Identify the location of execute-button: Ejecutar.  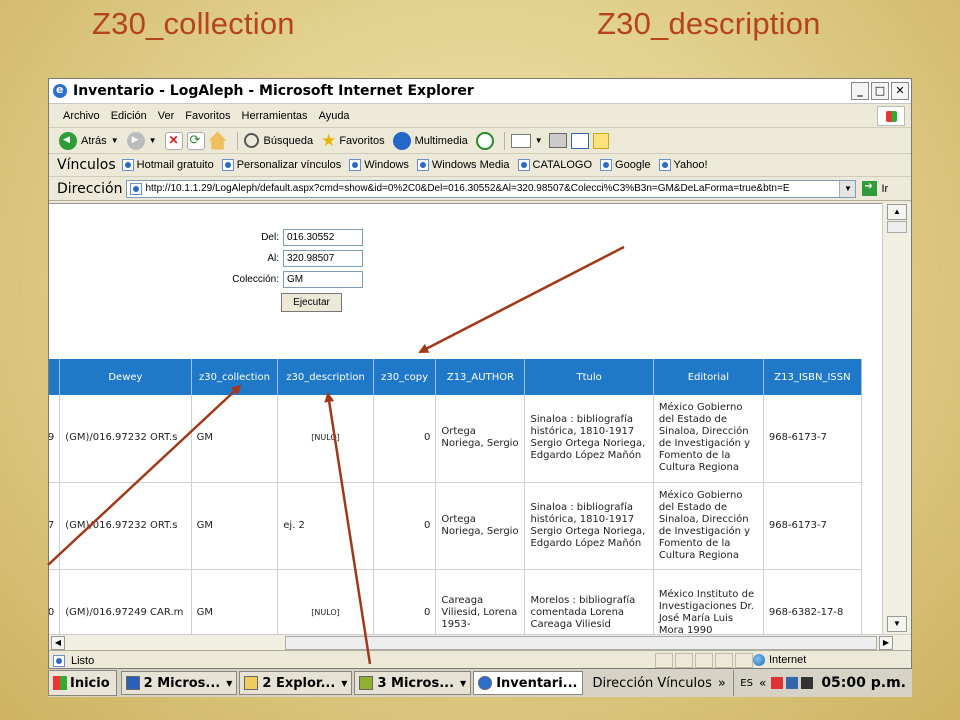
(311, 302).